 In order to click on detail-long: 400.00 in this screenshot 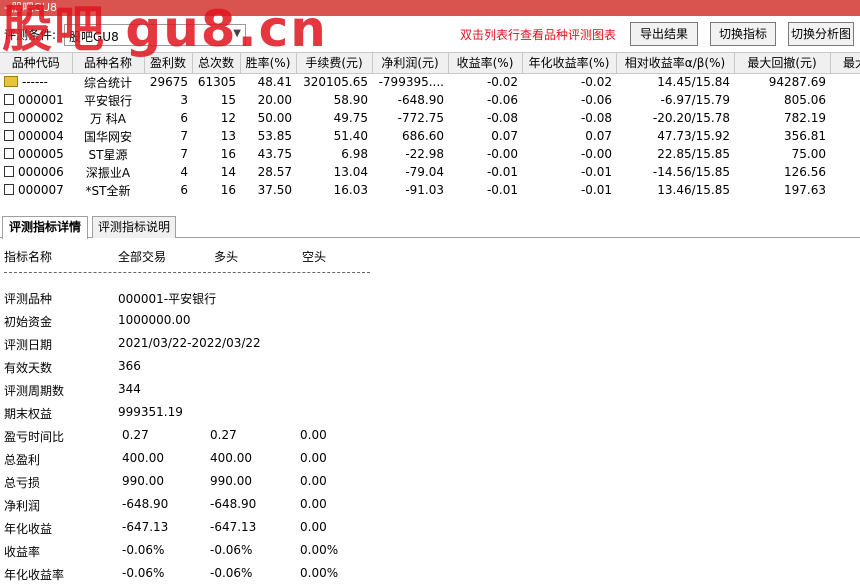, I will do `click(231, 458)`.